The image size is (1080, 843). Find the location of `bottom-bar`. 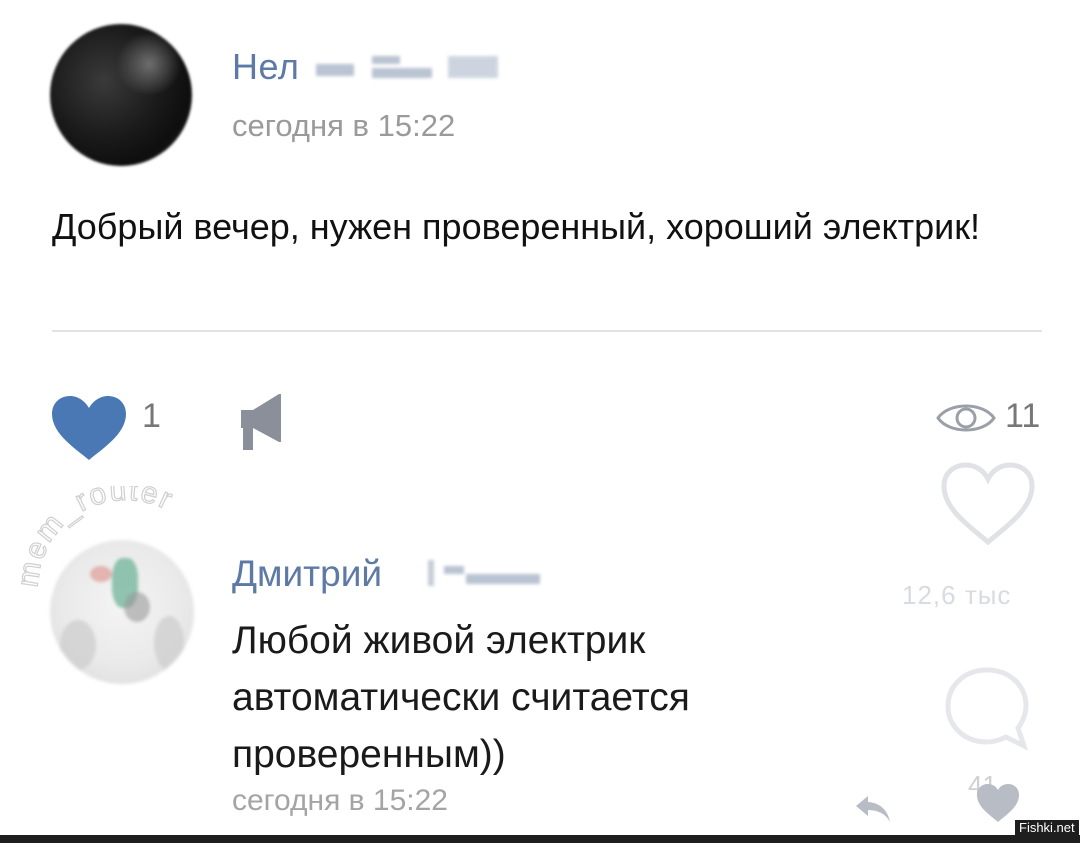

bottom-bar is located at coordinates (540, 839).